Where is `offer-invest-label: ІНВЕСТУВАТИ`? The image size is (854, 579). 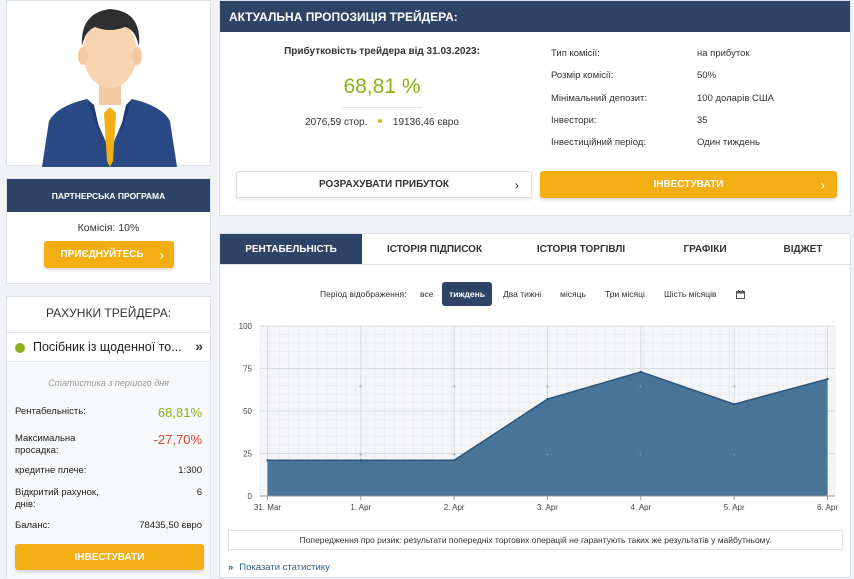 offer-invest-label: ІНВЕСТУВАТИ is located at coordinates (688, 184).